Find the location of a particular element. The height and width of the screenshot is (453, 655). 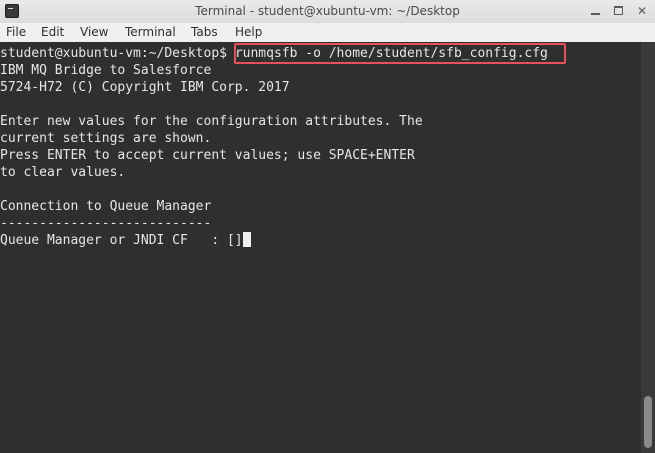

output-line: 5724-H72 (C) Copyright IBM Corp. 2017 is located at coordinates (145, 87).